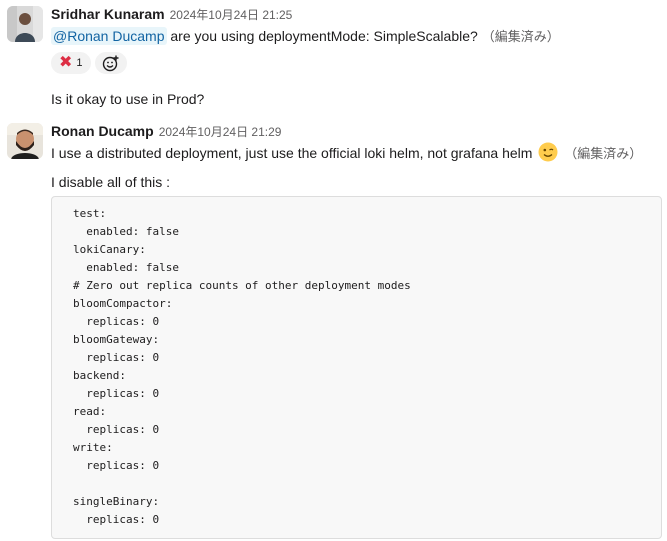 This screenshot has height=541, width=667. I want to click on user-mention: @Ronan Ducamp, so click(109, 36).